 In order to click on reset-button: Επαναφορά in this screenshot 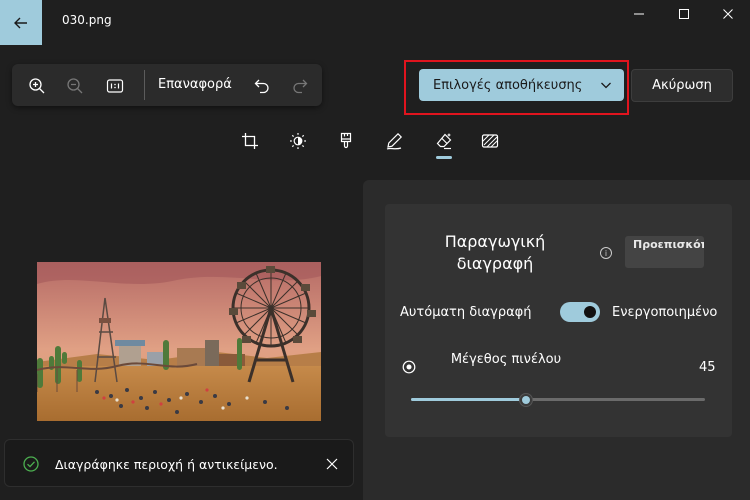, I will do `click(195, 84)`.